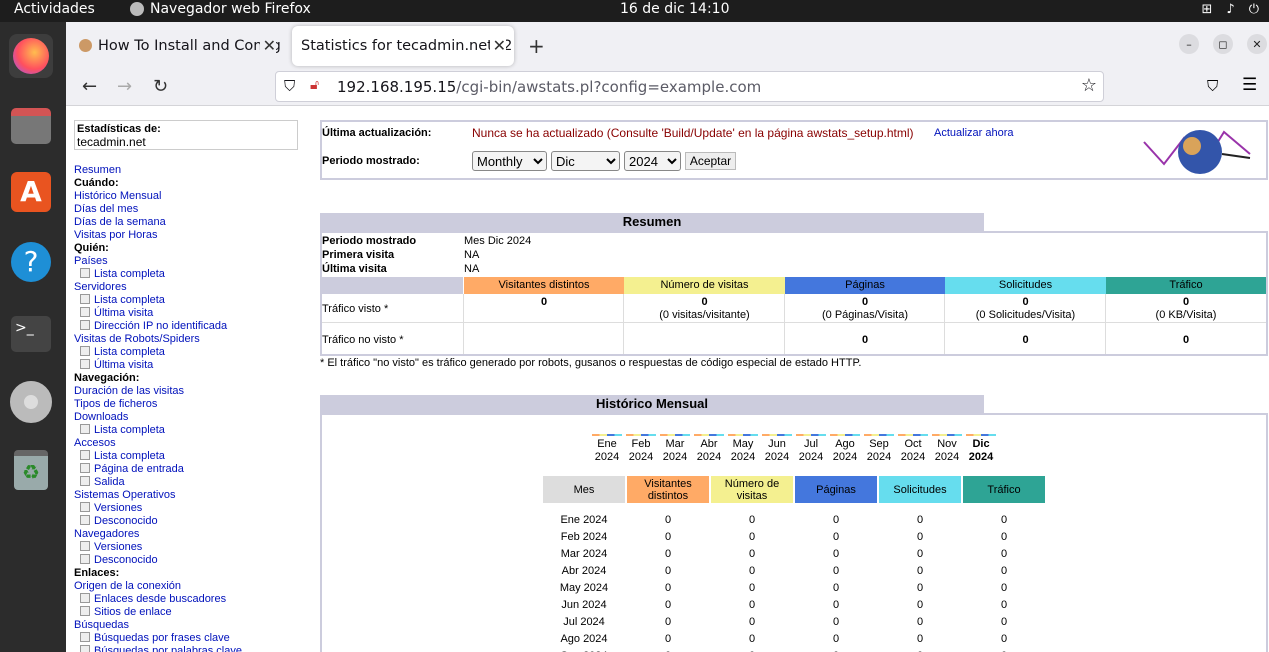  Describe the element at coordinates (498, 241) in the screenshot. I see `period-row-value: Mes Dic 2024` at that location.